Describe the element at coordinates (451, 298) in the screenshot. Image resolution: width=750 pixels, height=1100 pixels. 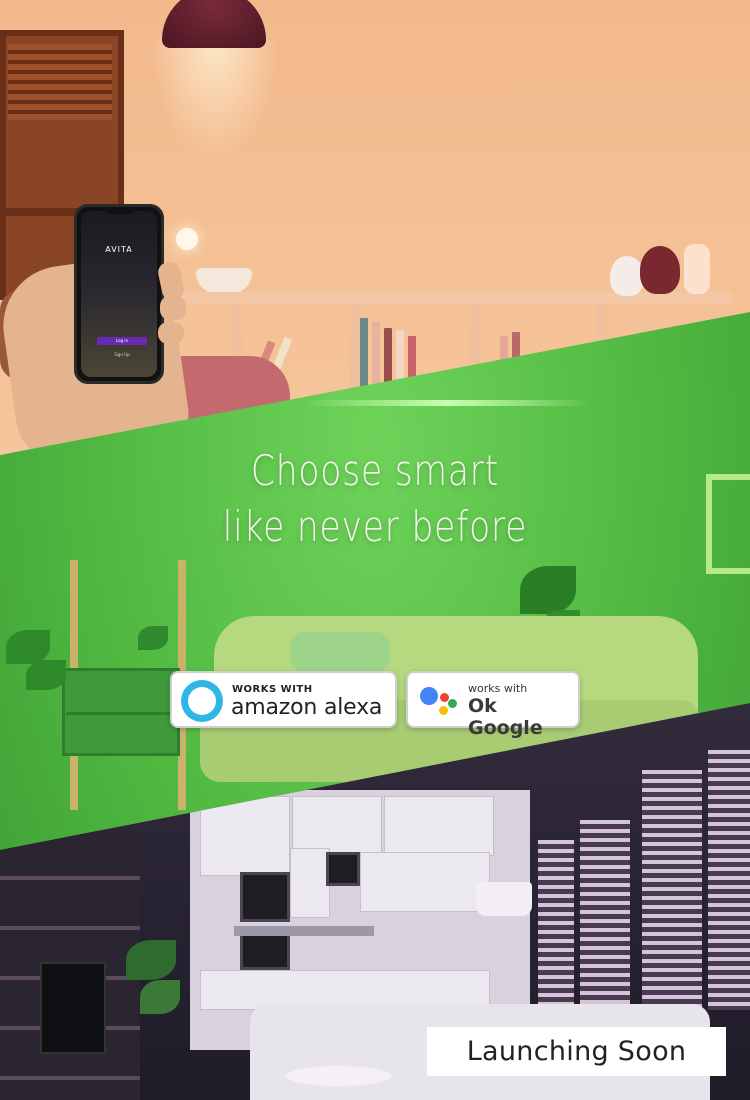
I see `long-wall-shelf` at that location.